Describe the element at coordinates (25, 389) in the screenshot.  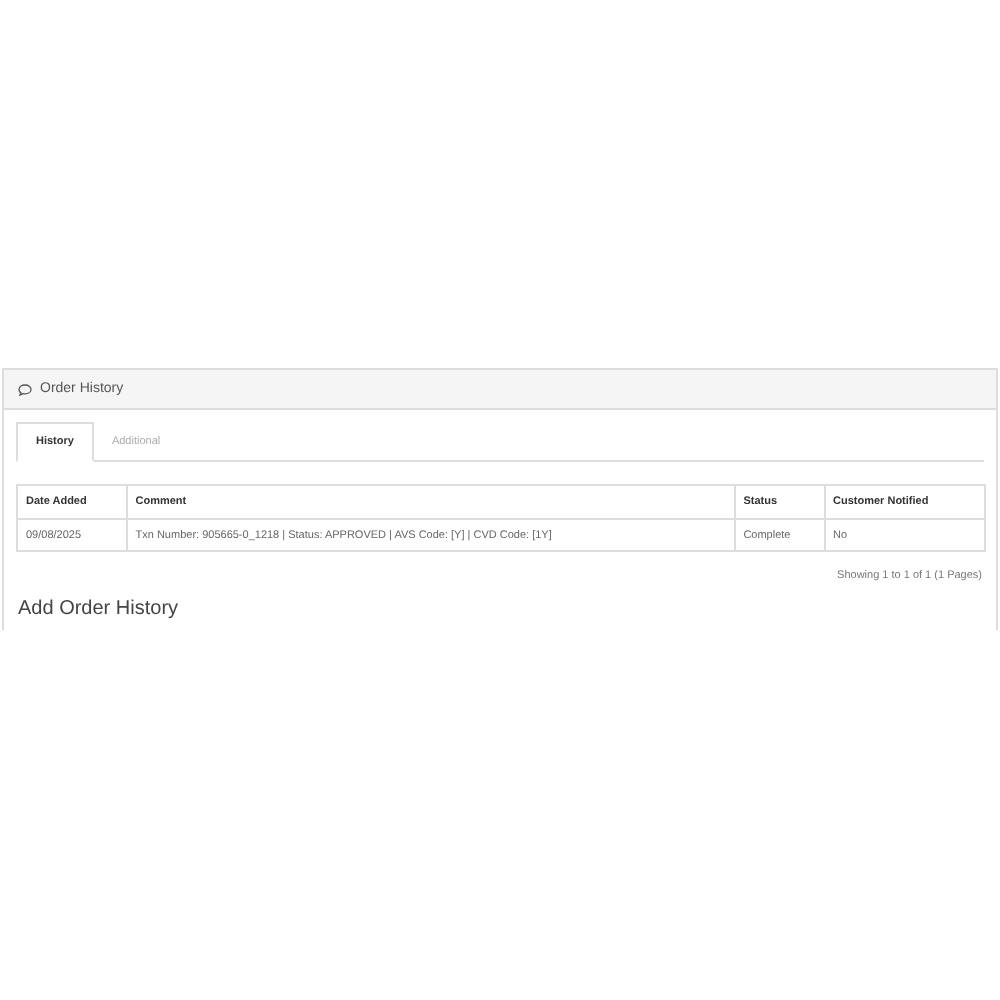
I see `comment-icon` at that location.